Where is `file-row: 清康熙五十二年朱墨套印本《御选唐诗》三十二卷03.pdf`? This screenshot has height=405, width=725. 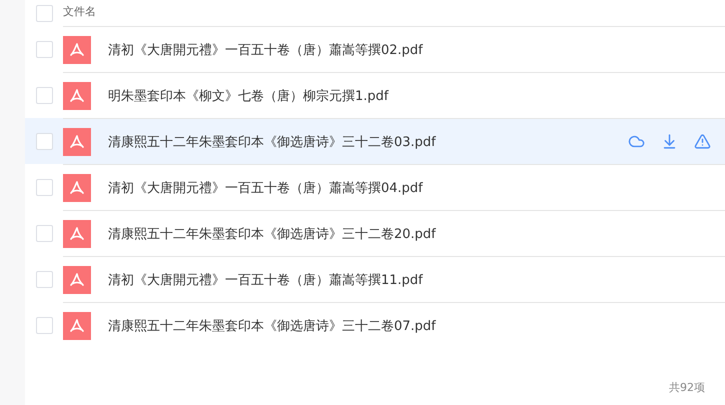
file-row: 清康熙五十二年朱墨套印本《御选唐诗》三十二卷03.pdf is located at coordinates (375, 141).